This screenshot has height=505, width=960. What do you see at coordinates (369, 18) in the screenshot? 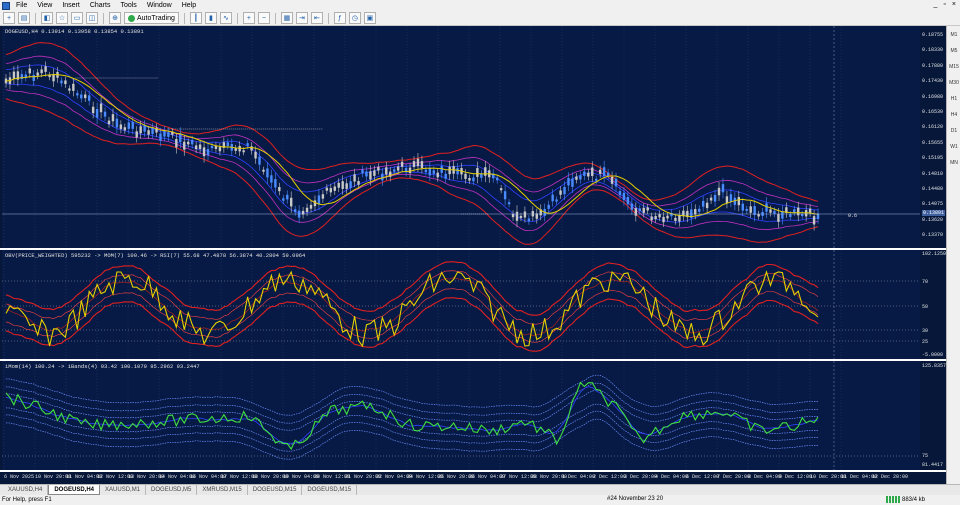
I see `templates-icon: ▣` at bounding box center [369, 18].